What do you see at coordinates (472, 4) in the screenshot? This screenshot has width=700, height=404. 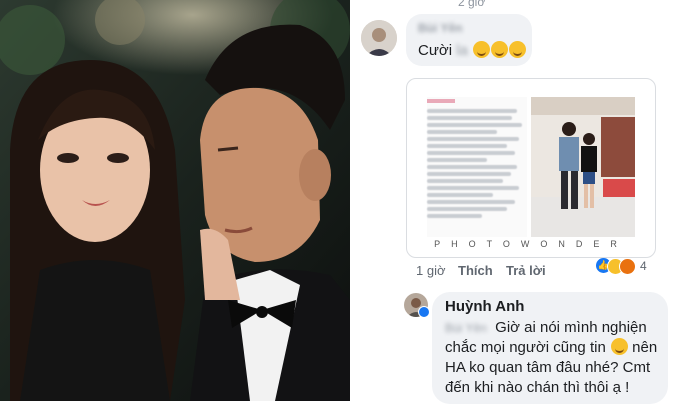 I see `post-timestamp: 2 giờ` at bounding box center [472, 4].